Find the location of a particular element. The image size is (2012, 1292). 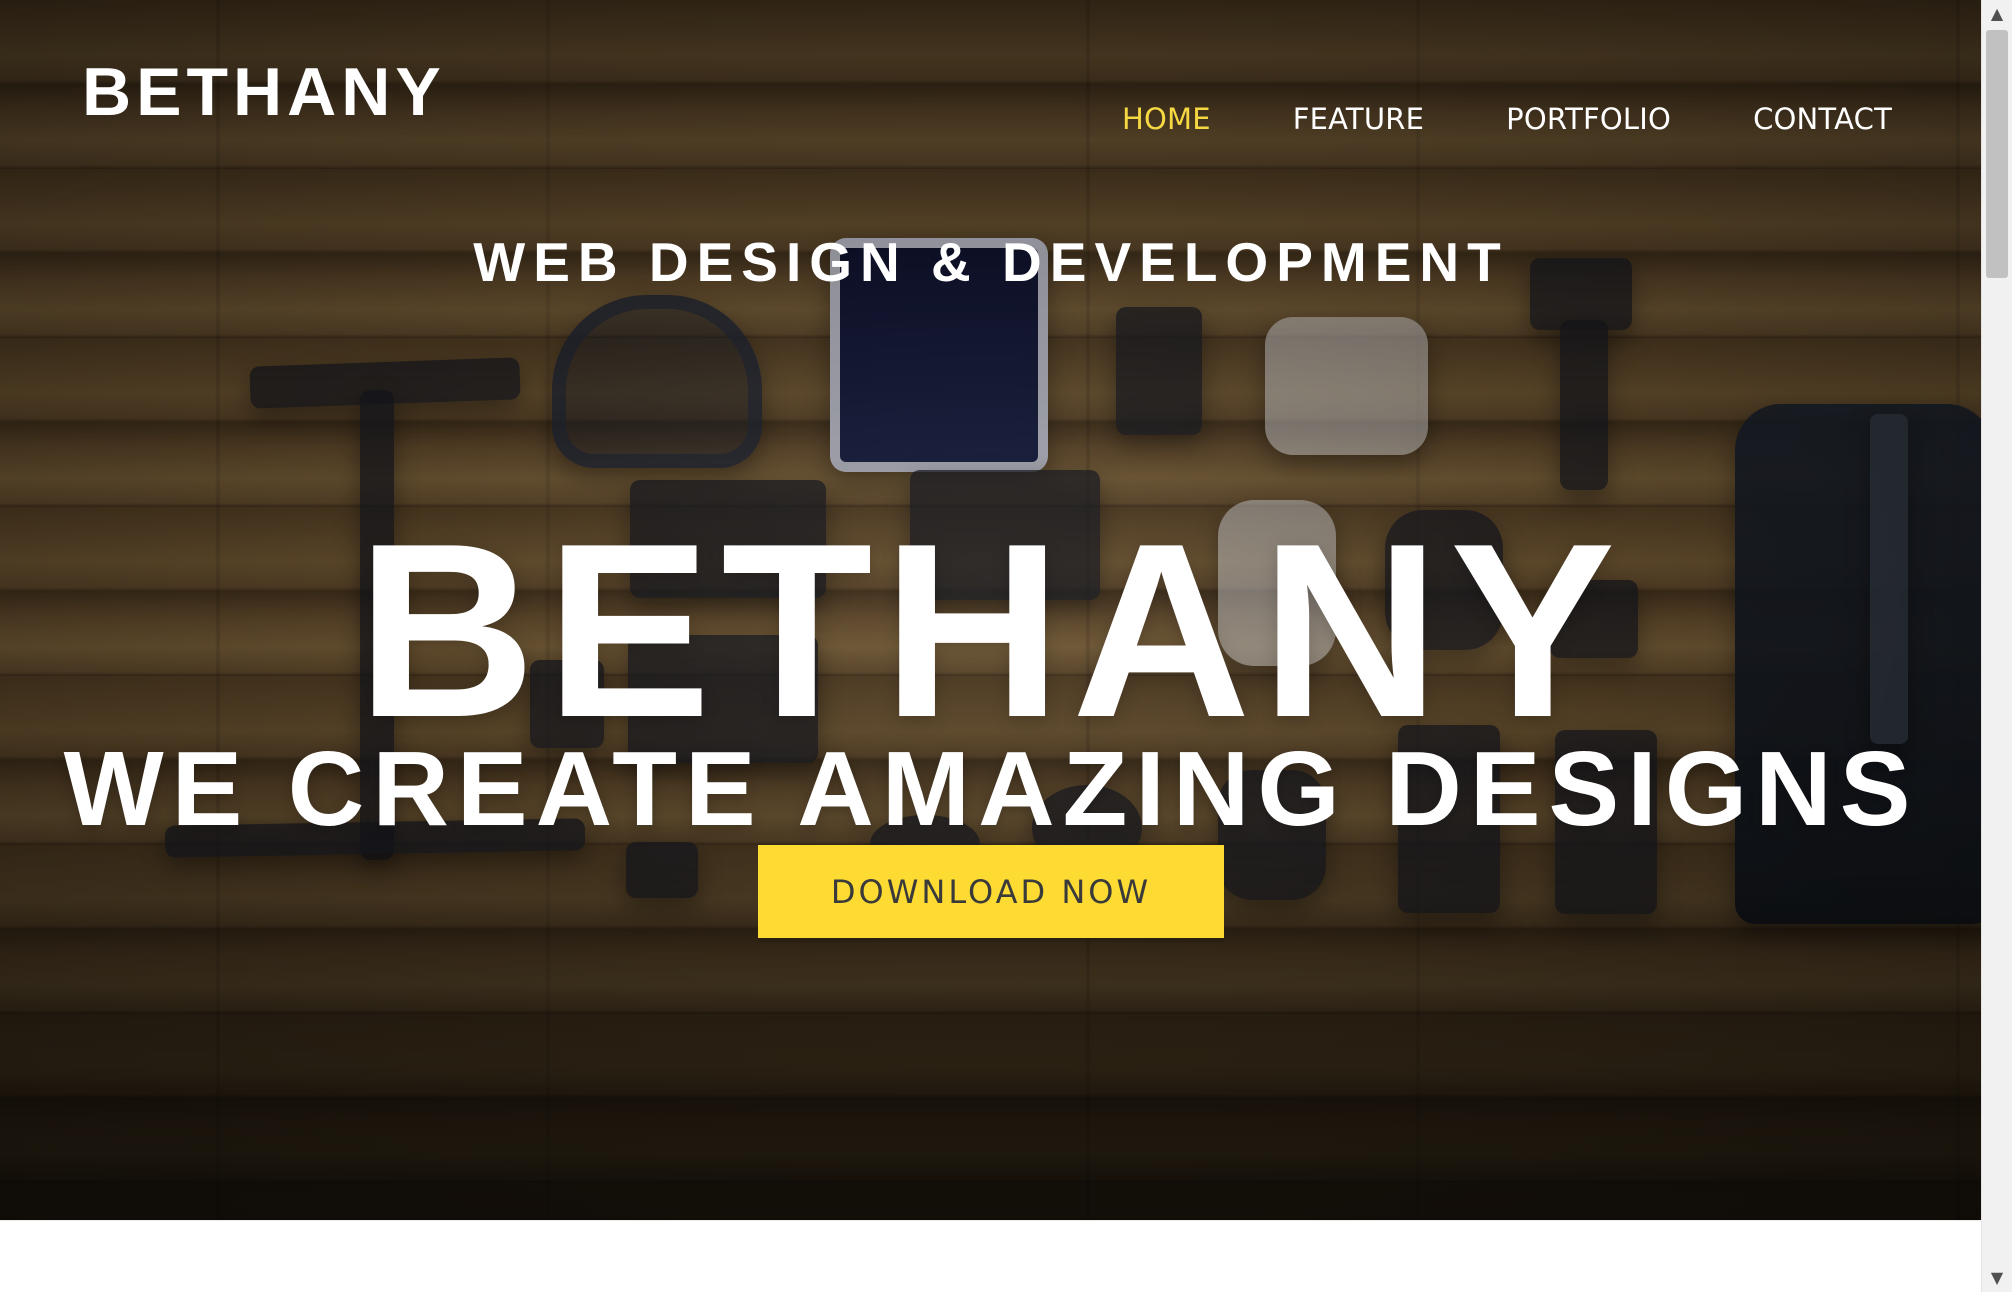

site-logo: BETHANY is located at coordinates (264, 92).